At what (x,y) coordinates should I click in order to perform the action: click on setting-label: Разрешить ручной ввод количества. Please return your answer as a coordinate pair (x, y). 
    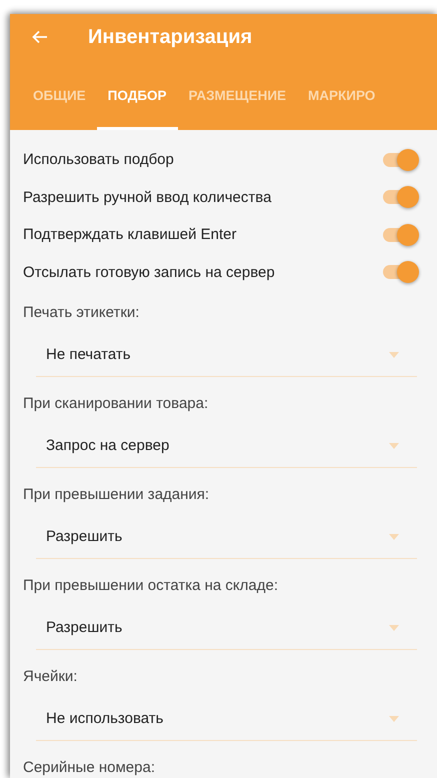
    Looking at the image, I should click on (147, 197).